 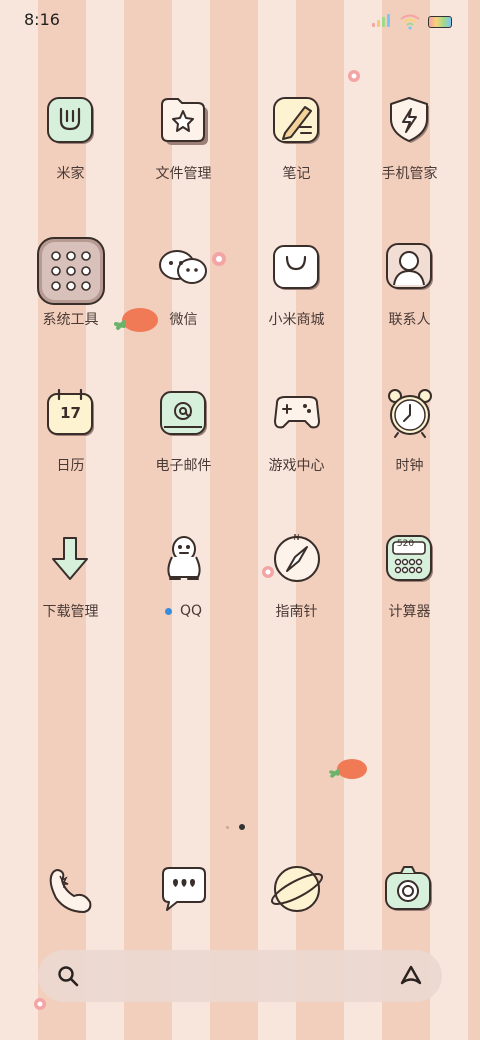 What do you see at coordinates (70, 466) in the screenshot?
I see `app-label: 日历` at bounding box center [70, 466].